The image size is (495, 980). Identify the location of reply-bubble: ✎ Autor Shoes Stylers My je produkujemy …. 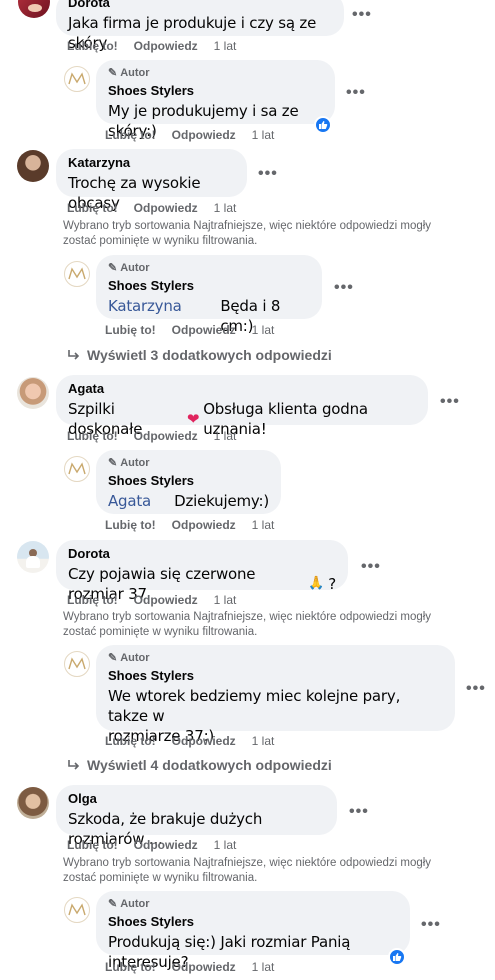
(215, 100).